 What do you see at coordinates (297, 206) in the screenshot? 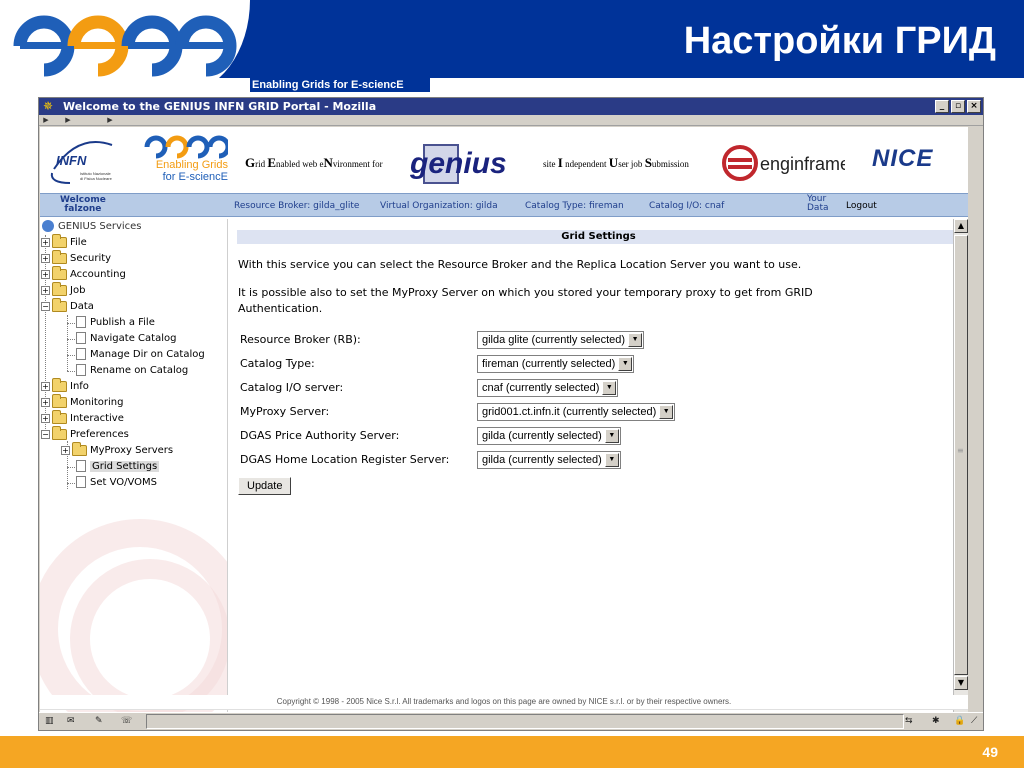
I see `resource-broker-info: Resource Broker: gilda_glite` at bounding box center [297, 206].